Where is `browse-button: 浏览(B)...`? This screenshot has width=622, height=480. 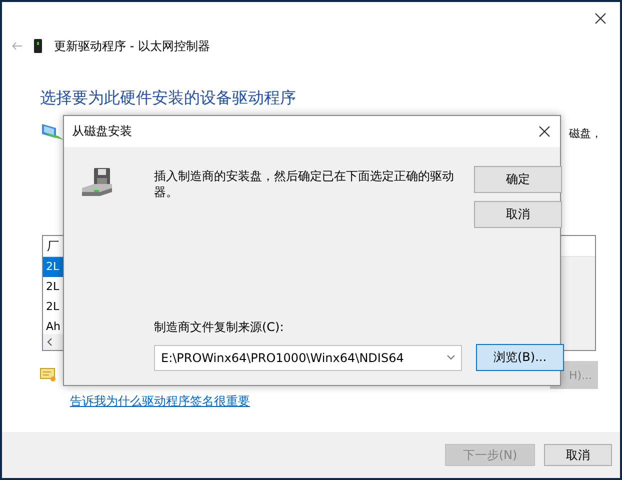 browse-button: 浏览(B)... is located at coordinates (520, 357).